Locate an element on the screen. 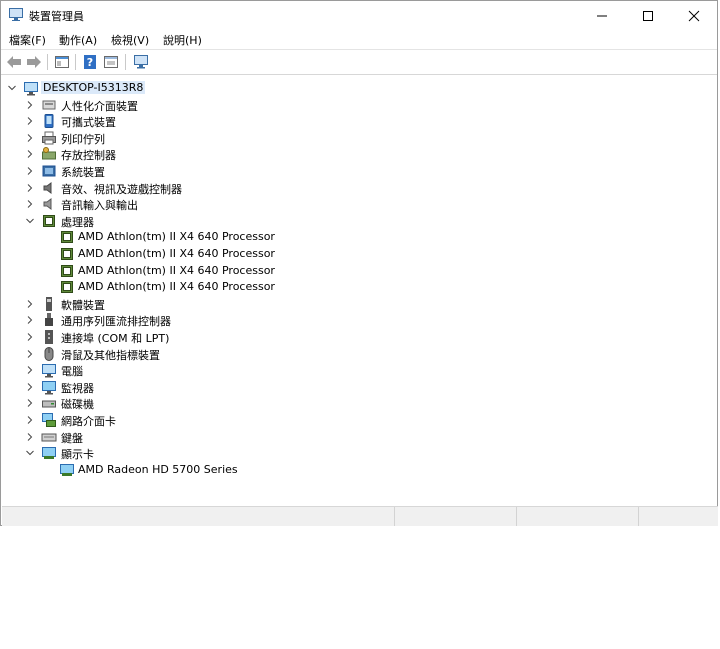 This screenshot has width=720, height=649. maximize-icon is located at coordinates (648, 16).